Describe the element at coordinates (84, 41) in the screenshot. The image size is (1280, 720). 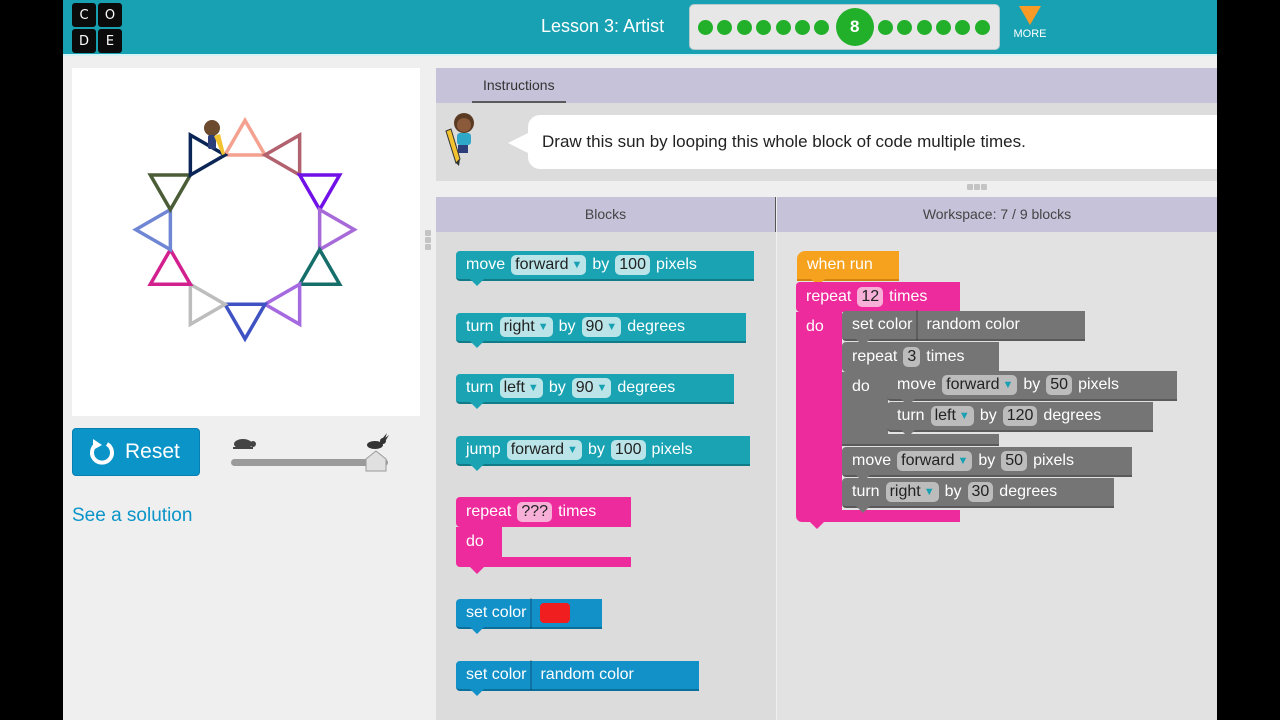
I see `logo-letter: D` at that location.